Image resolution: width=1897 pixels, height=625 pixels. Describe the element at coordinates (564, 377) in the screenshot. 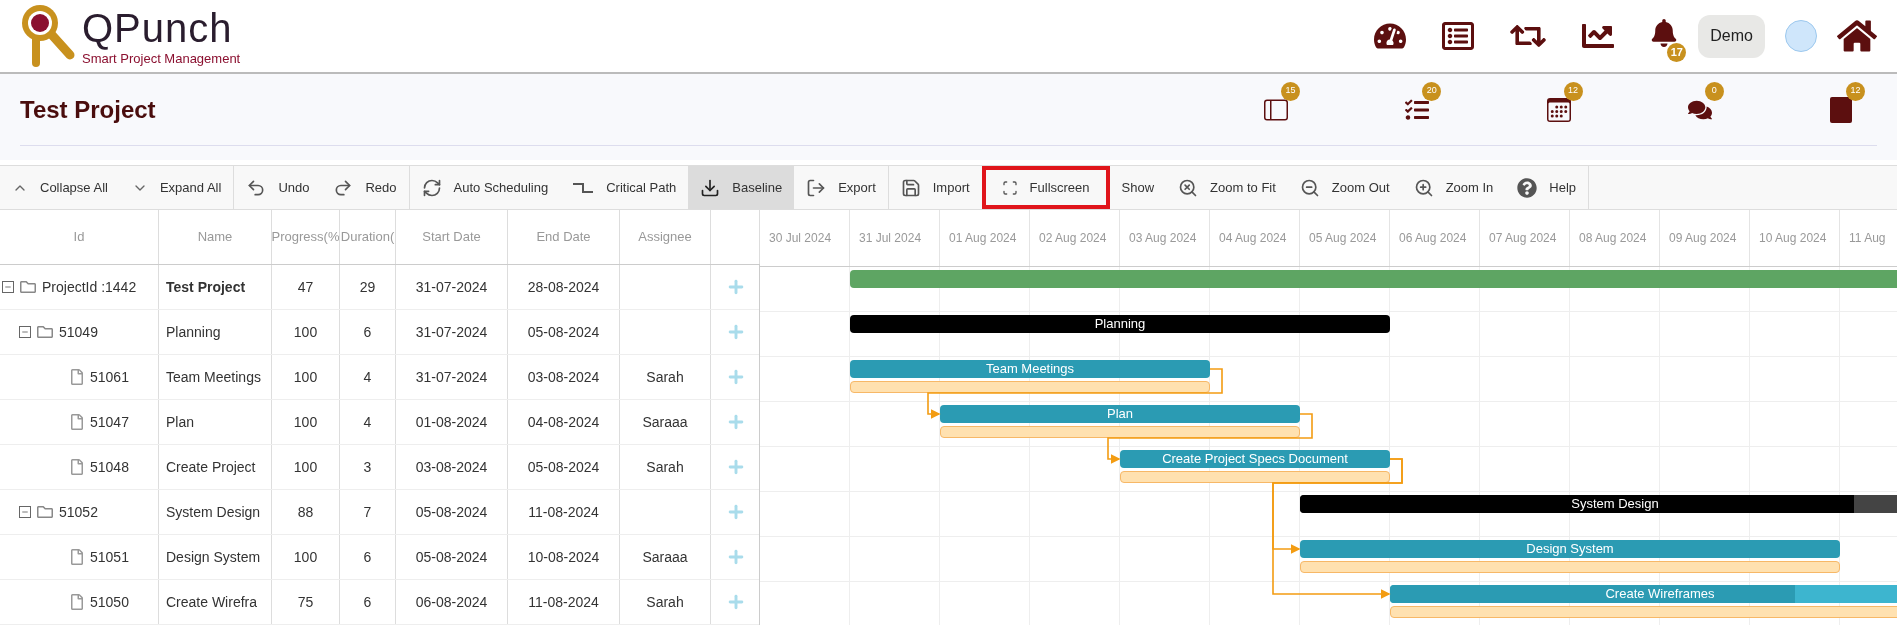

I see `table-cell: 03-08-2024` at that location.